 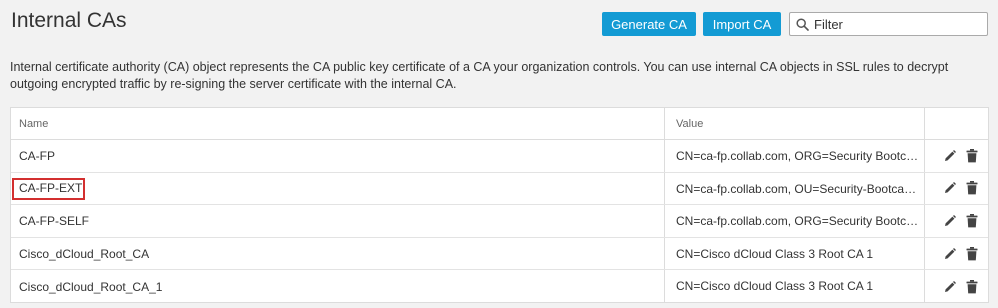 I want to click on row-name-cell: CA-FP-EXT, so click(x=338, y=188).